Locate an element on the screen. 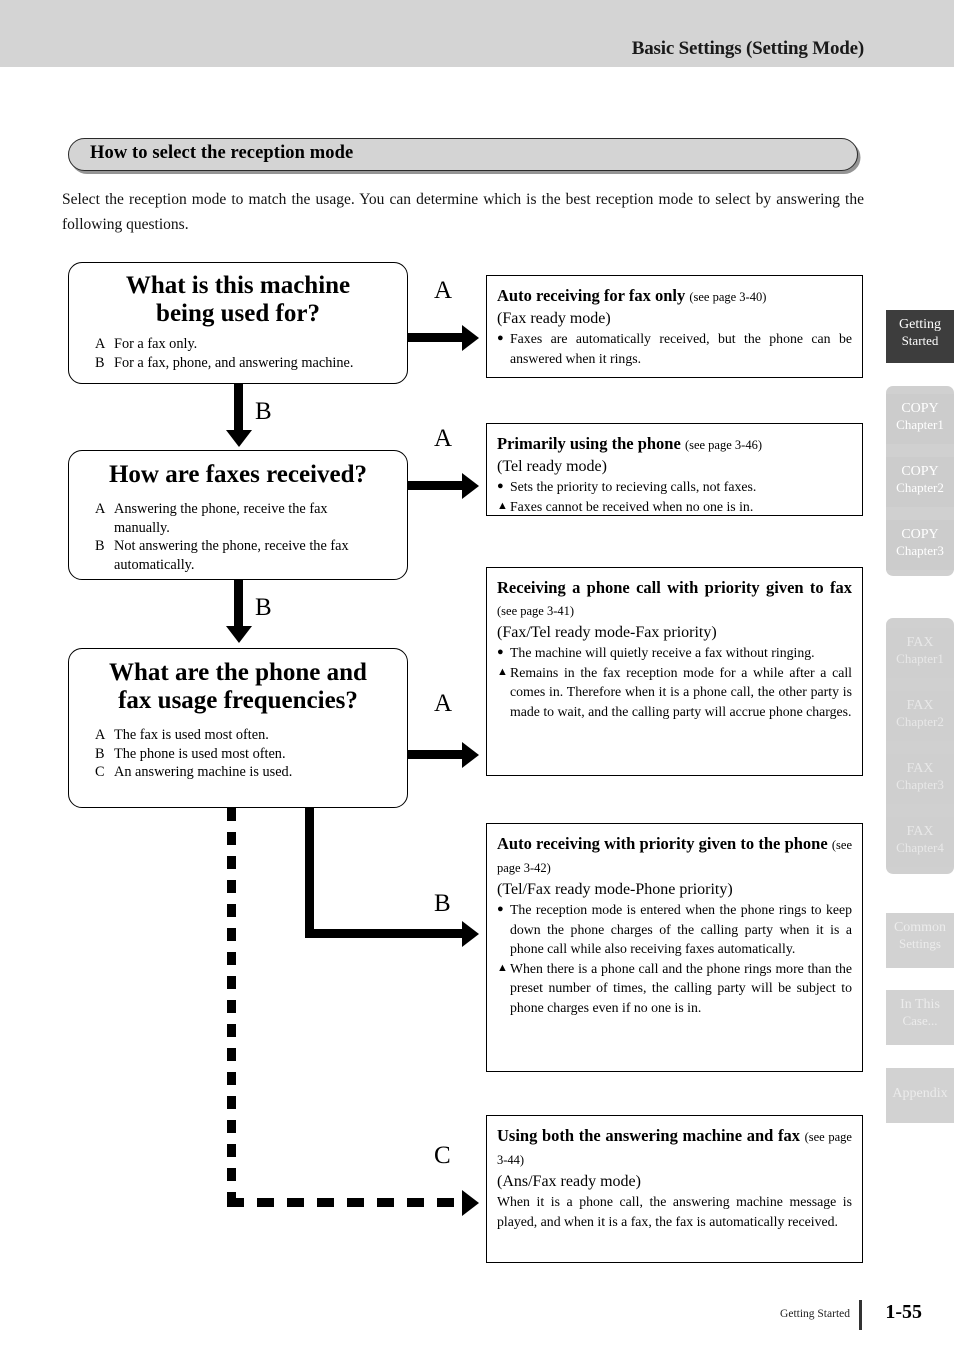 The image size is (954, 1350). branch-label-q3-mid-b: B is located at coordinates (442, 903).